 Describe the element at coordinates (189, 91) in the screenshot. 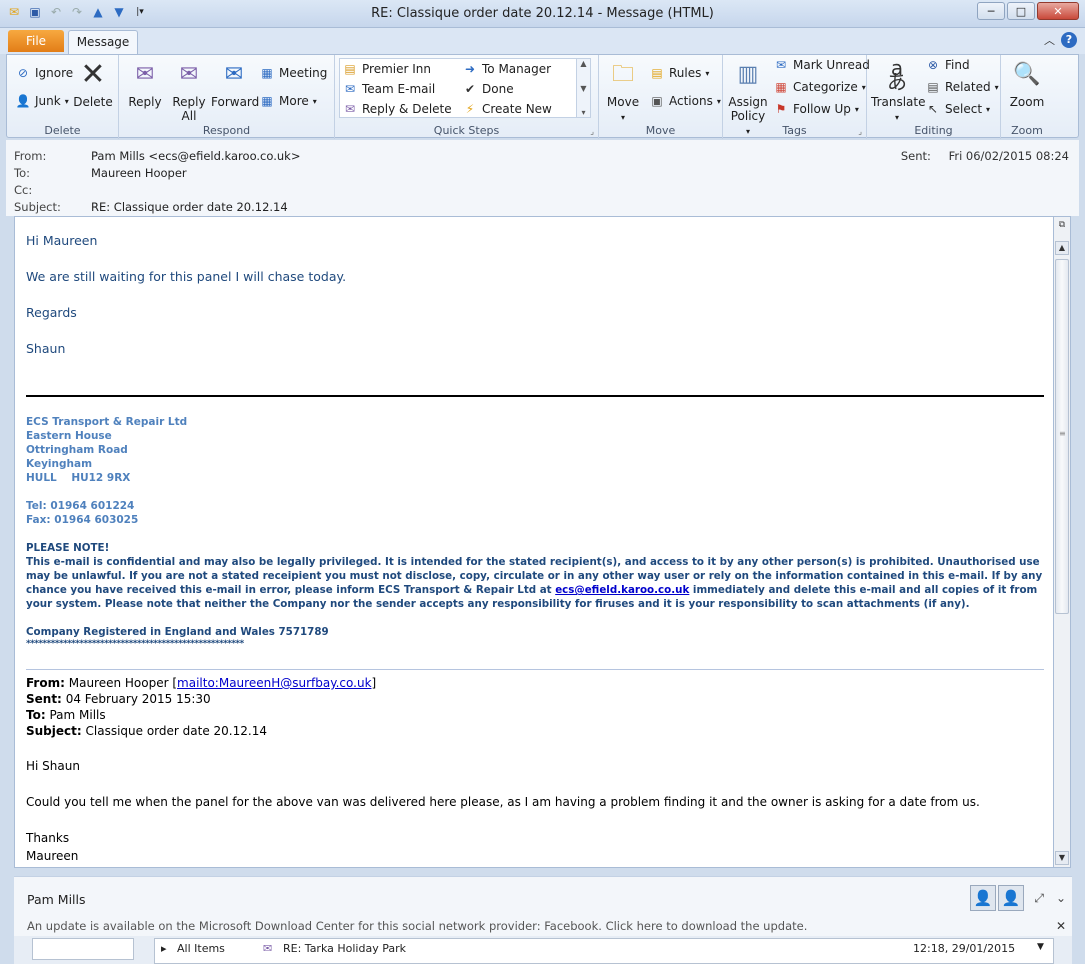

I see `reply-all-button: ✉ Reply All` at that location.